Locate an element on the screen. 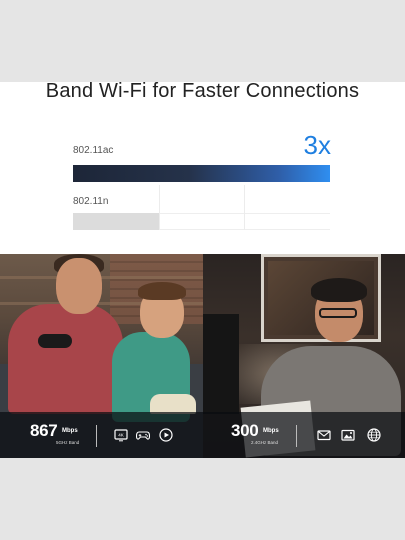  svg-text: 4K is located at coordinates (121, 435).